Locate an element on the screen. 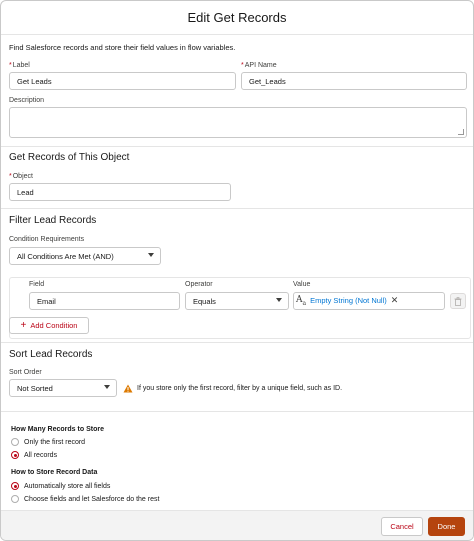  modal-header: Edit Get Records is located at coordinates (237, 18).